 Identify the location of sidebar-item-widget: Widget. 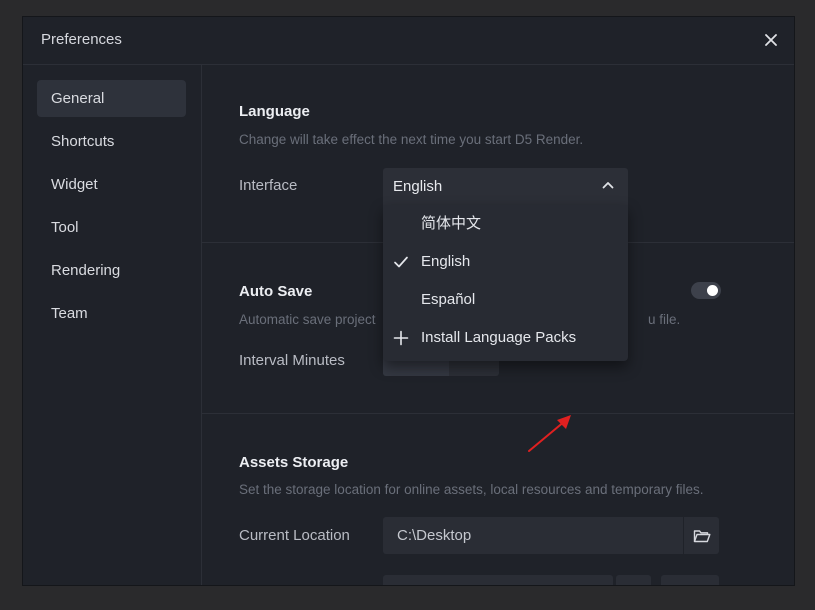
(111, 184).